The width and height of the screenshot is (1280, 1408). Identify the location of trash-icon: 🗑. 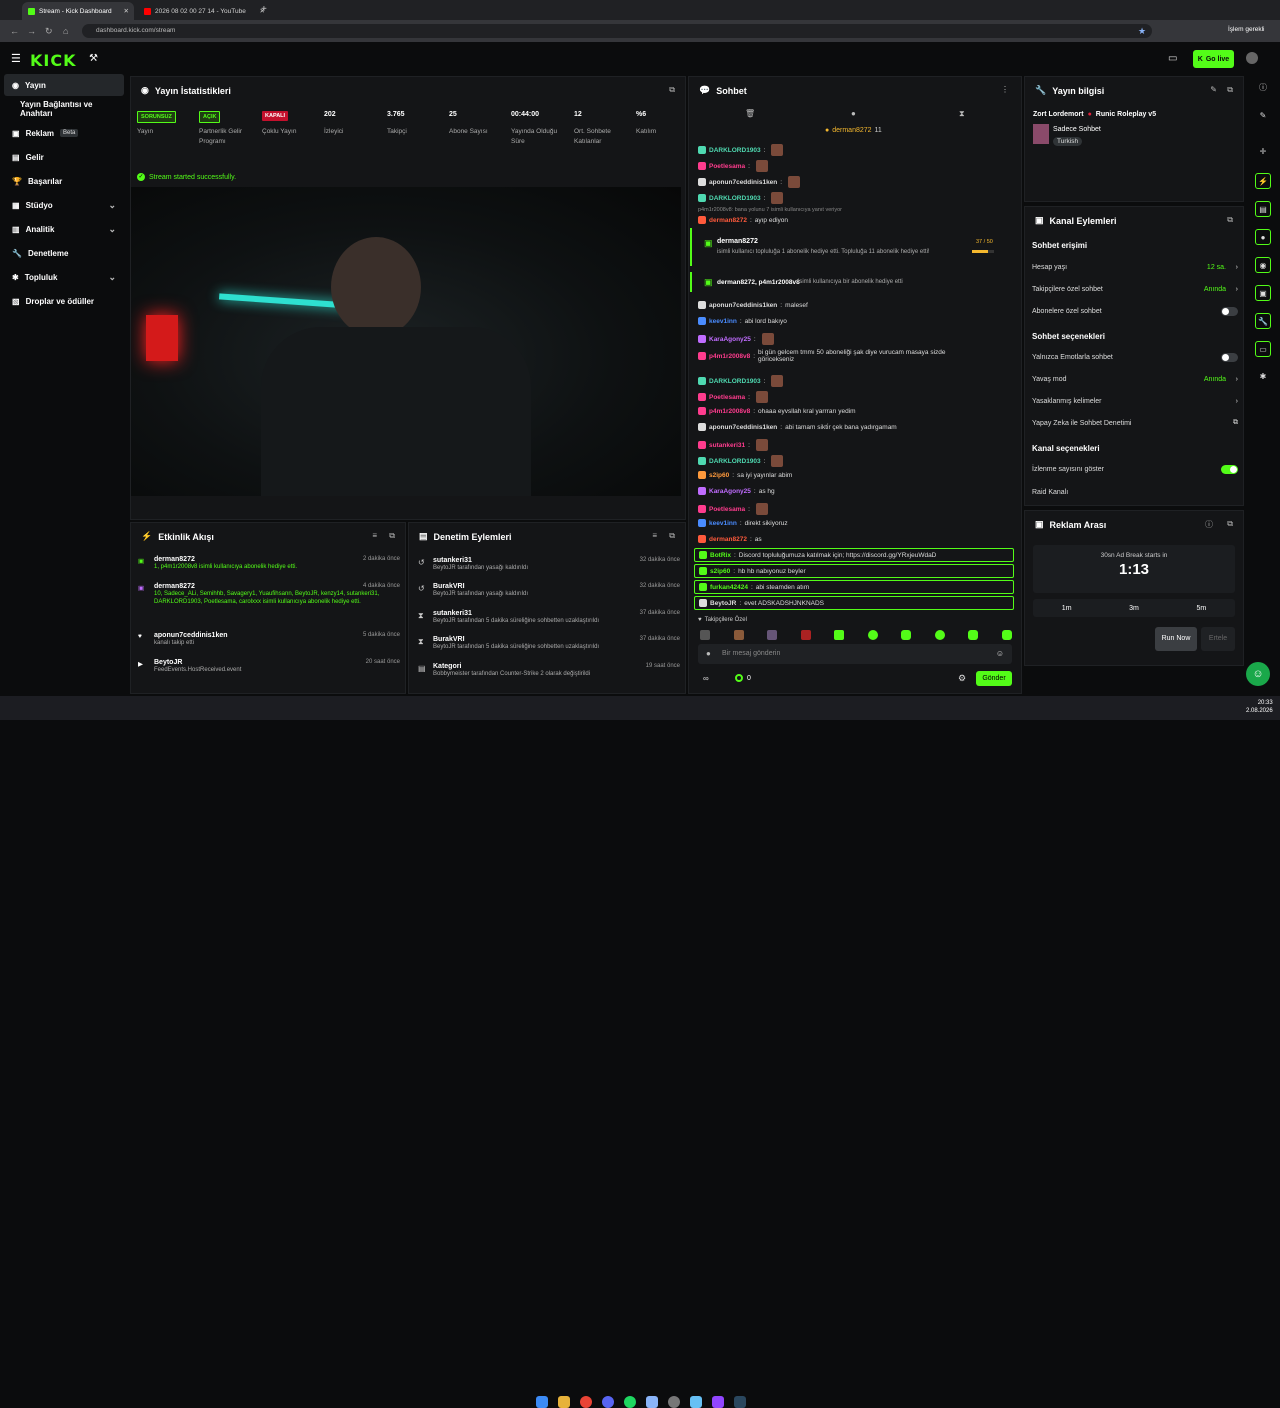
(750, 113).